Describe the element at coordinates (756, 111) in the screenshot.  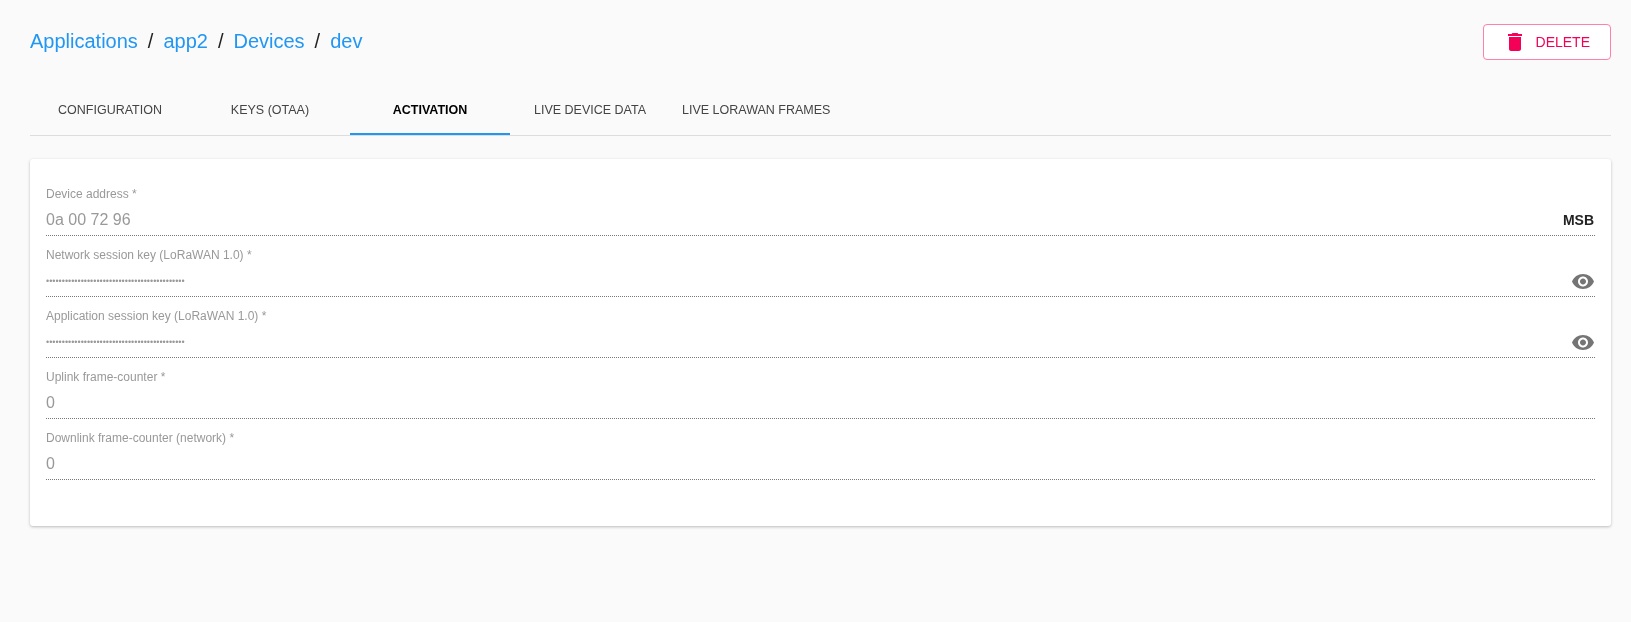
I see `tab: LIVE LORAWAN FRAMES` at that location.